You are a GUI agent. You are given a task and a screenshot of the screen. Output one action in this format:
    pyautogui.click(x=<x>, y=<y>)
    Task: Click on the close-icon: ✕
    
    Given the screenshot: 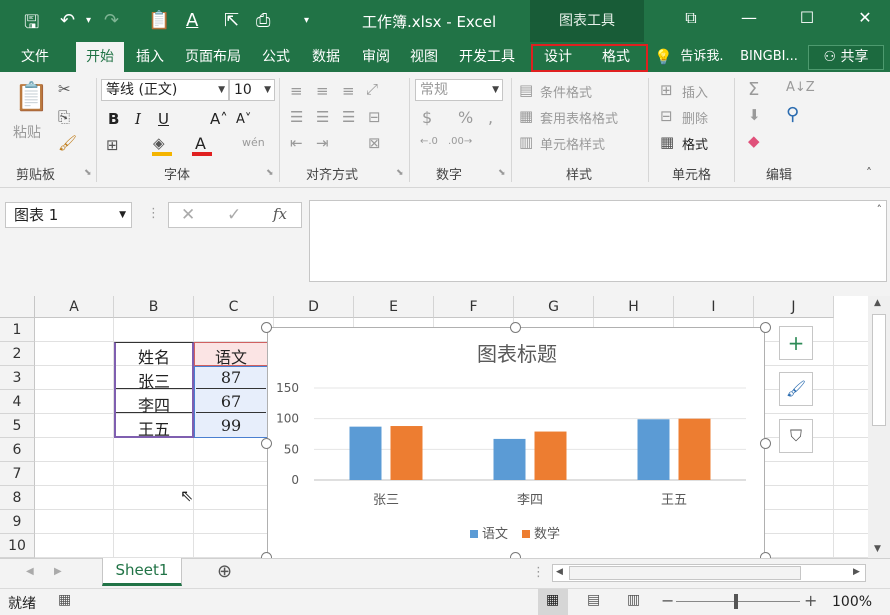 What is the action you would take?
    pyautogui.click(x=865, y=17)
    